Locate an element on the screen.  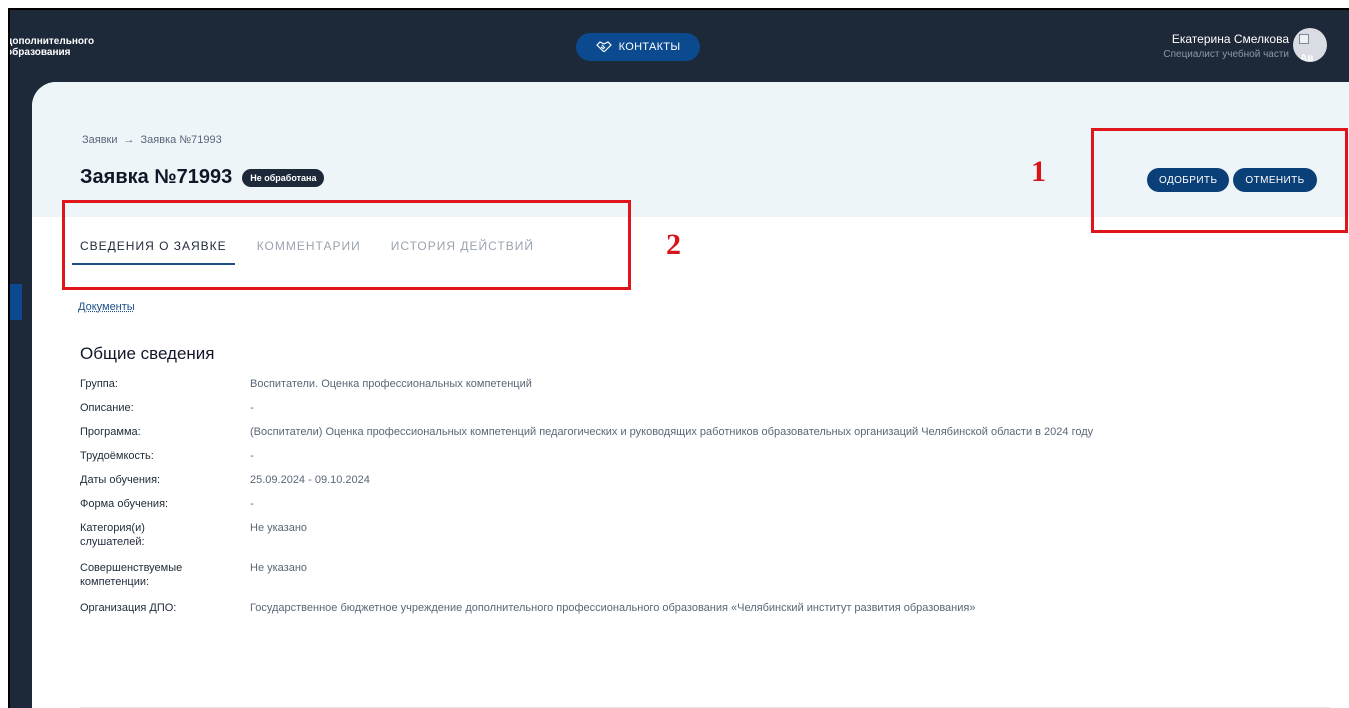
avatar: Ав is located at coordinates (1310, 45).